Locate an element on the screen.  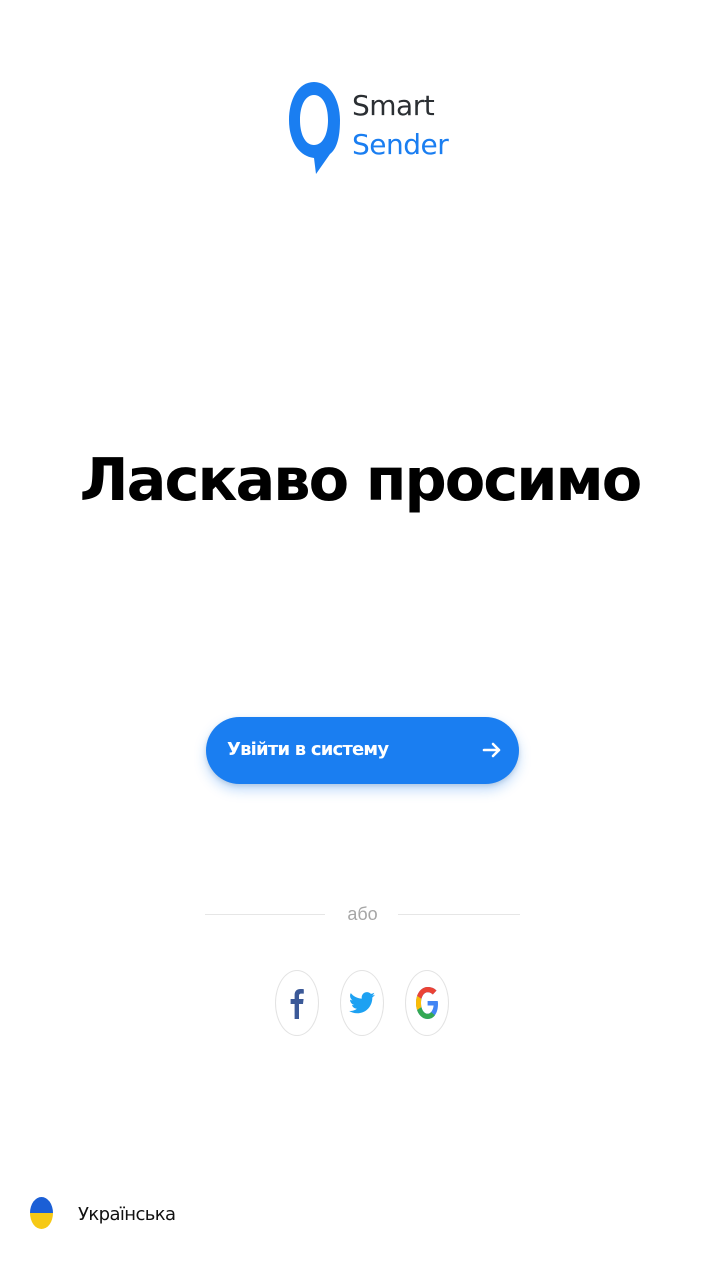
smart-sender-logo: Smart Sender is located at coordinates (367, 128).